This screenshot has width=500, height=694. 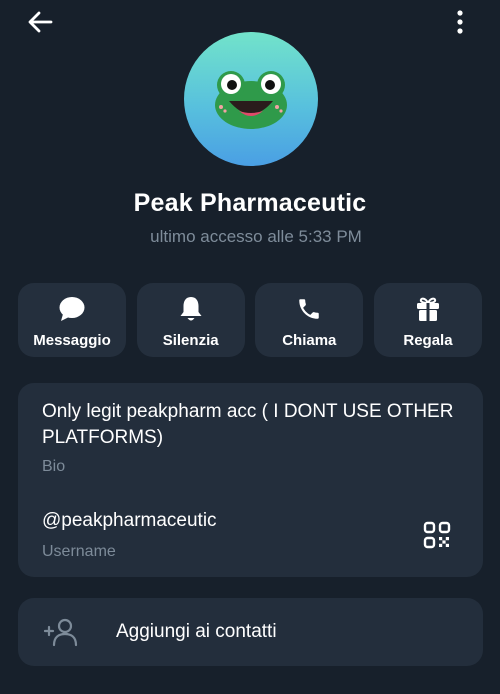 What do you see at coordinates (250, 203) in the screenshot?
I see `profile-name: Peak Pharmaceutic` at bounding box center [250, 203].